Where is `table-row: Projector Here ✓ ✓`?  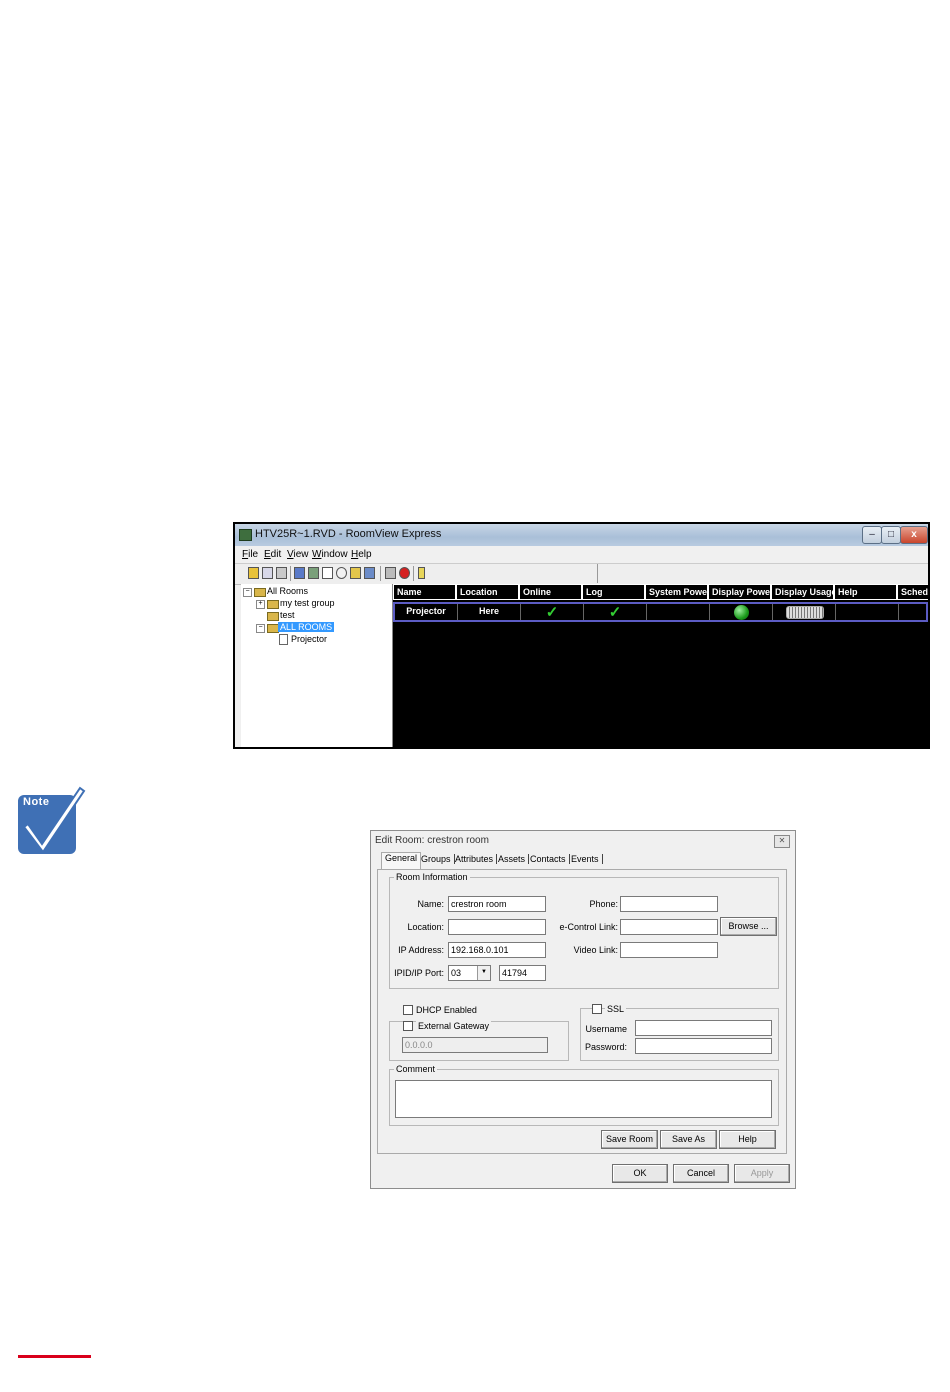 table-row: Projector Here ✓ ✓ is located at coordinates (660, 612).